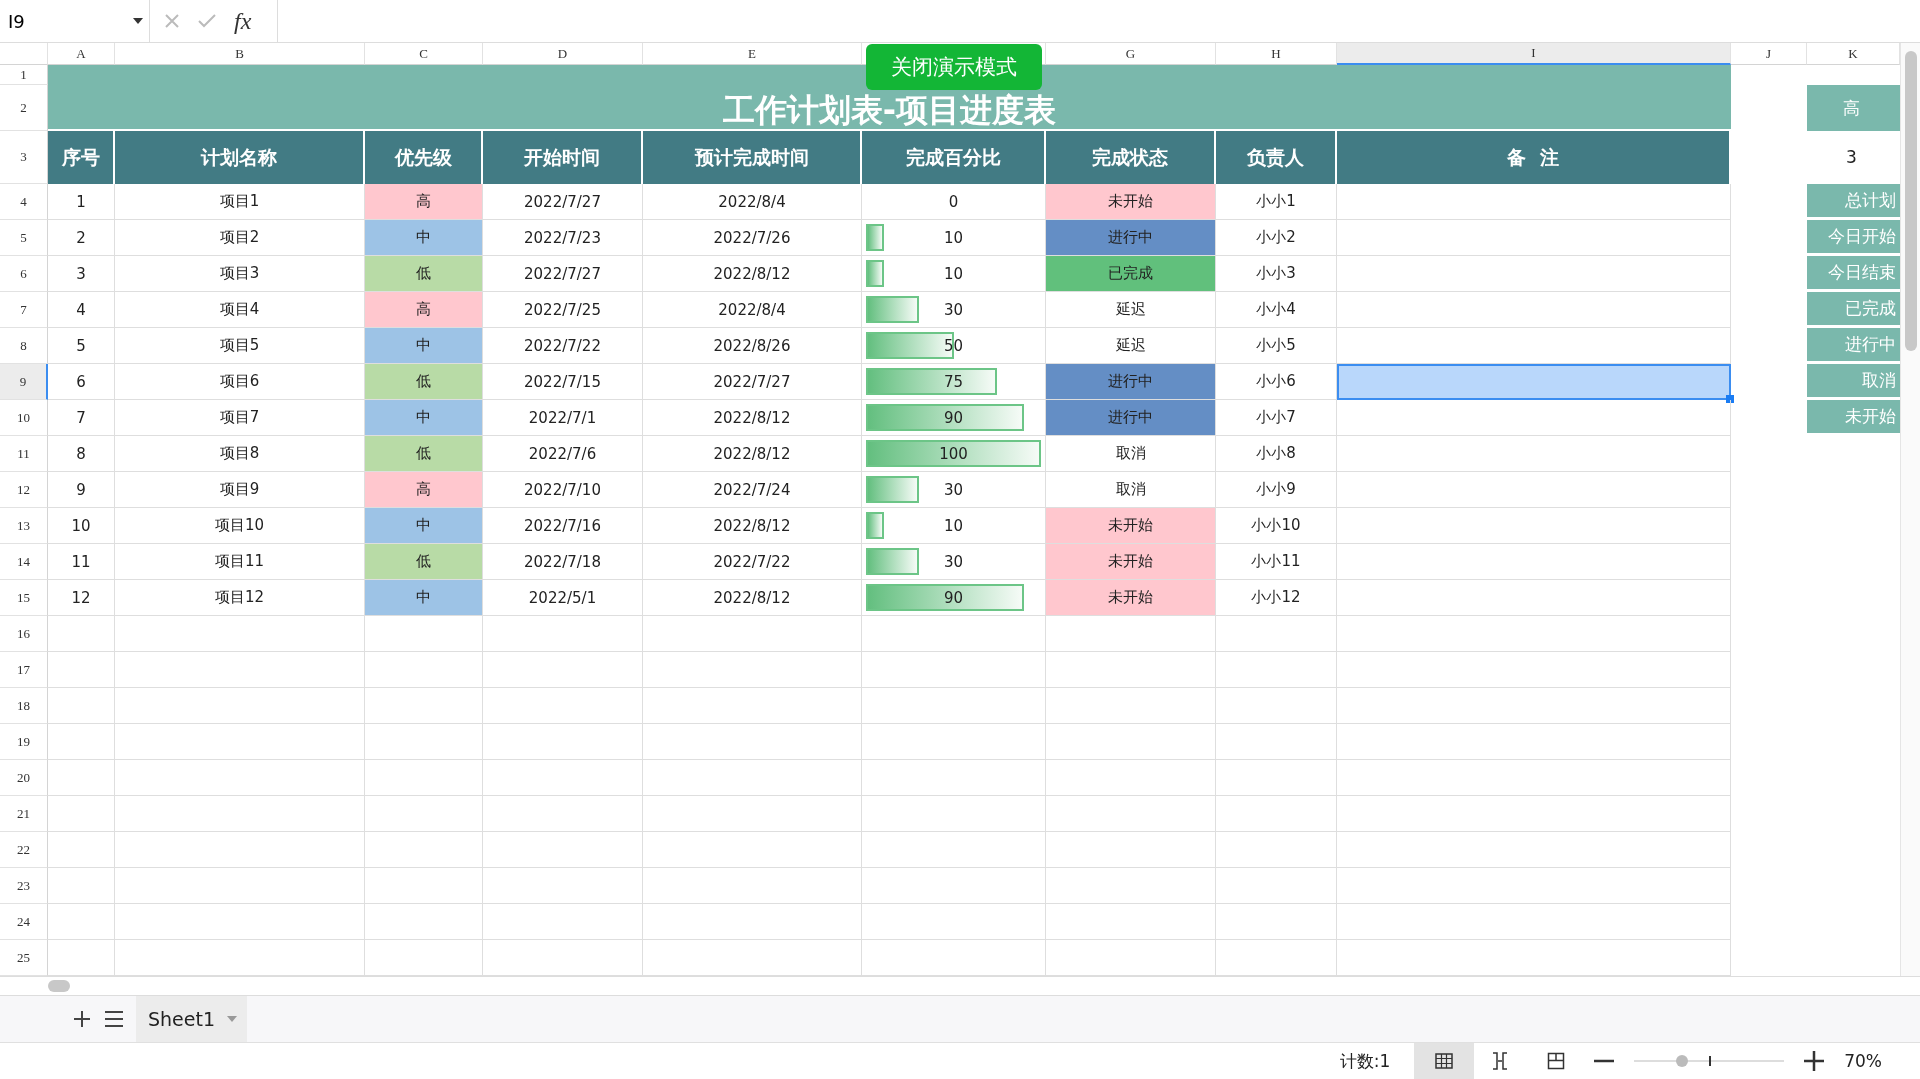 The image size is (1920, 1079). What do you see at coordinates (24, 526) in the screenshot?
I see `row-number: 13` at bounding box center [24, 526].